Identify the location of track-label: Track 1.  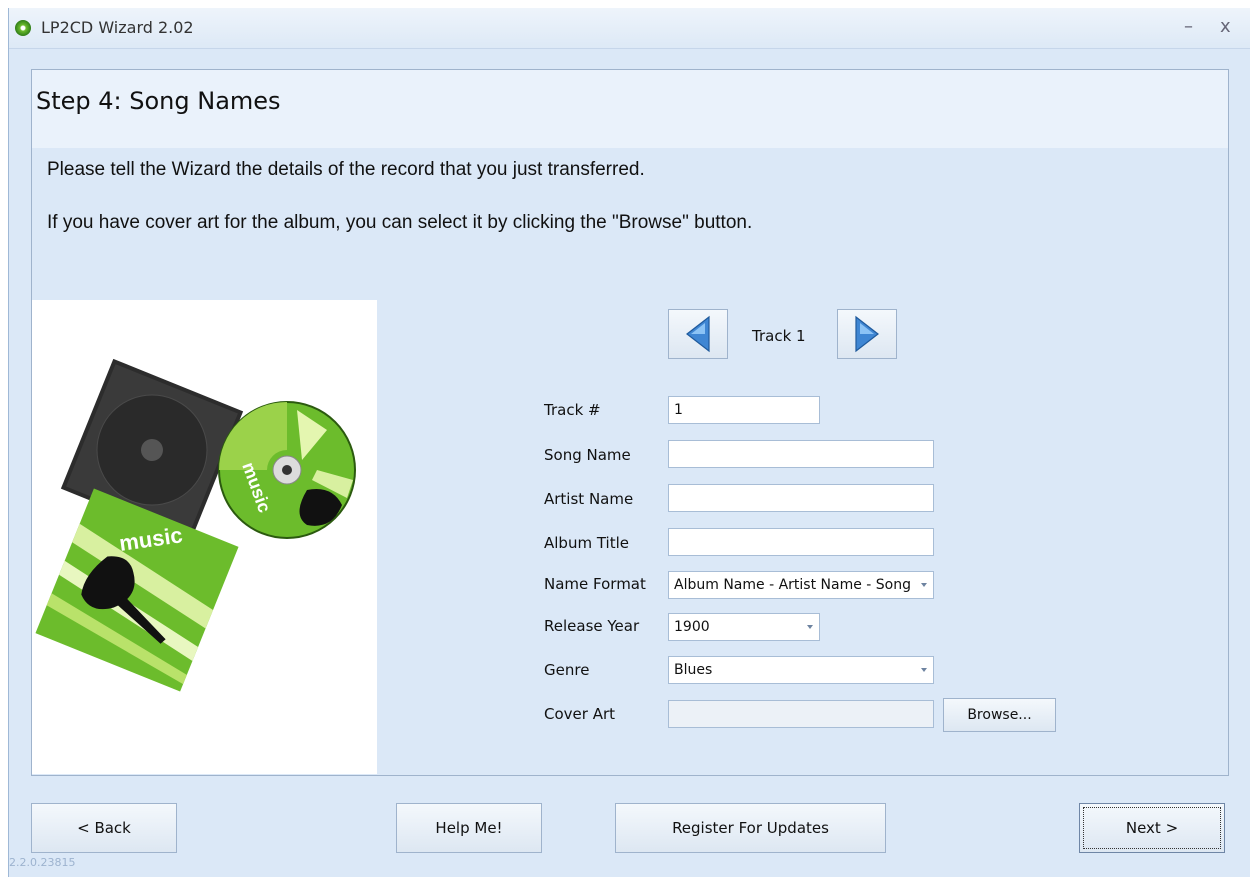
(779, 336).